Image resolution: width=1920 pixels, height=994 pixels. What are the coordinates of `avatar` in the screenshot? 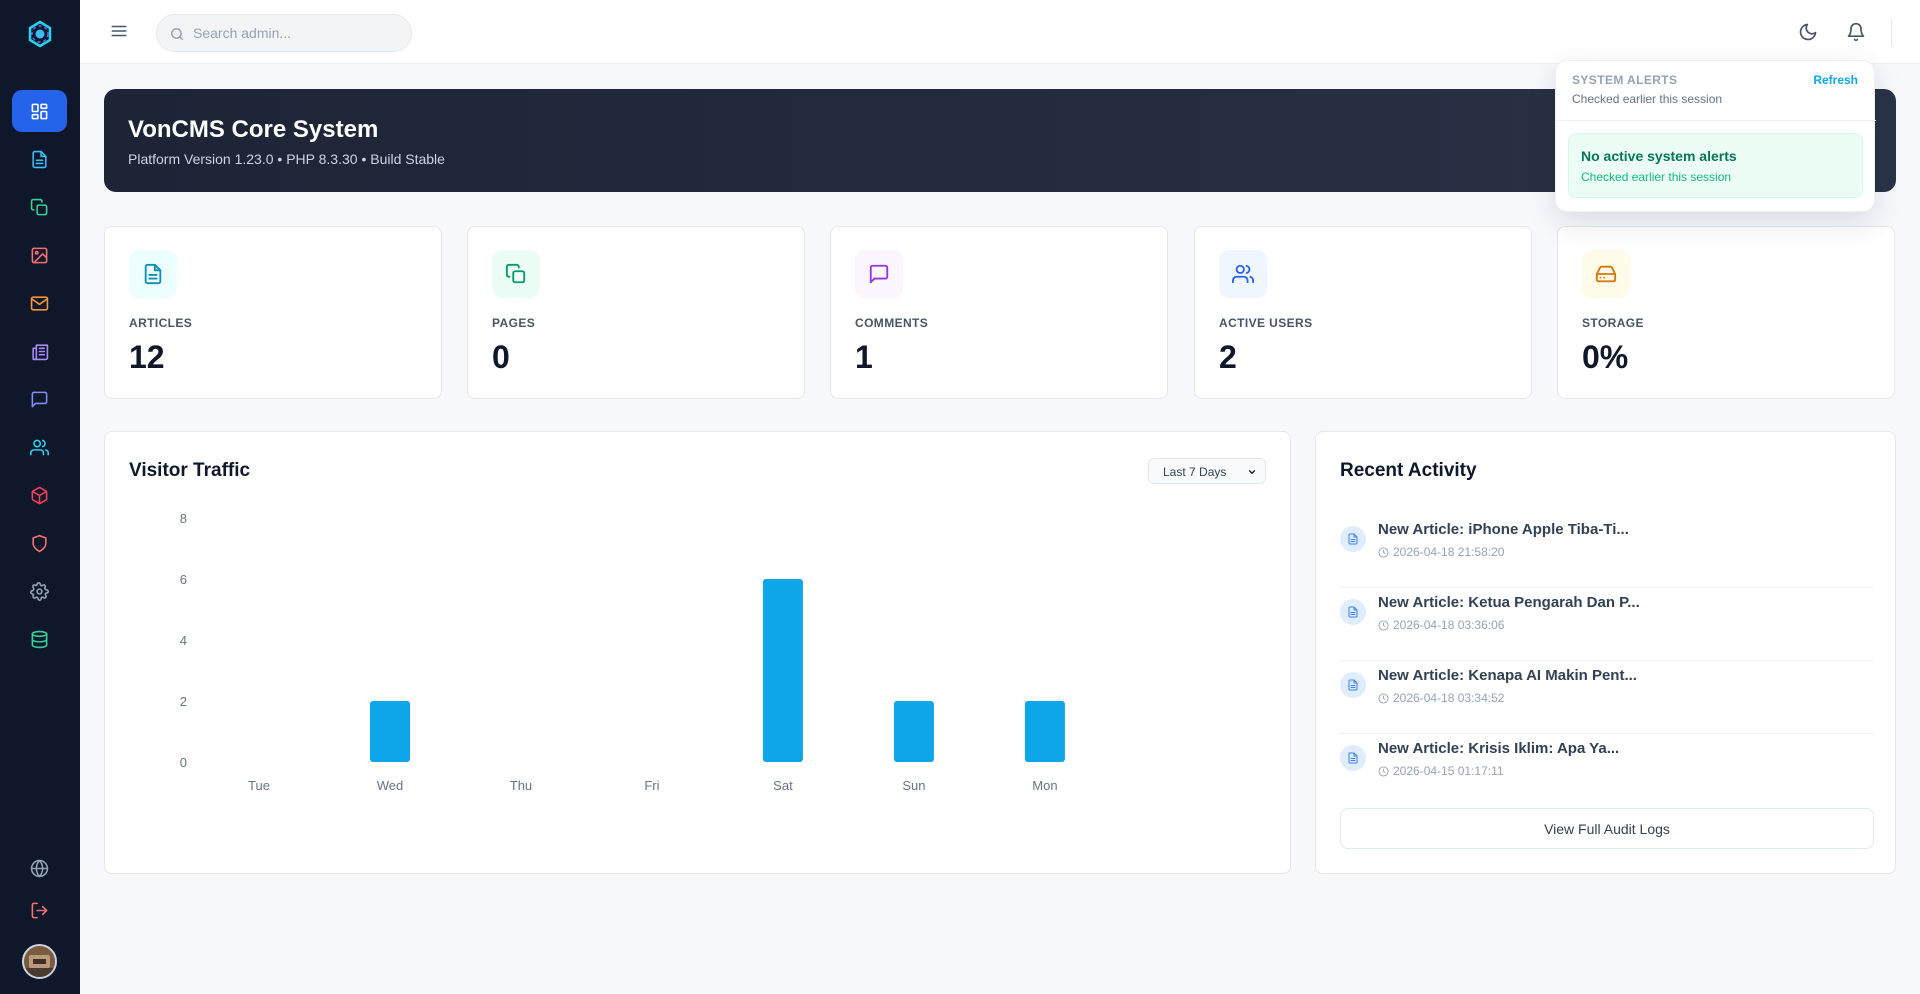 It's located at (39, 961).